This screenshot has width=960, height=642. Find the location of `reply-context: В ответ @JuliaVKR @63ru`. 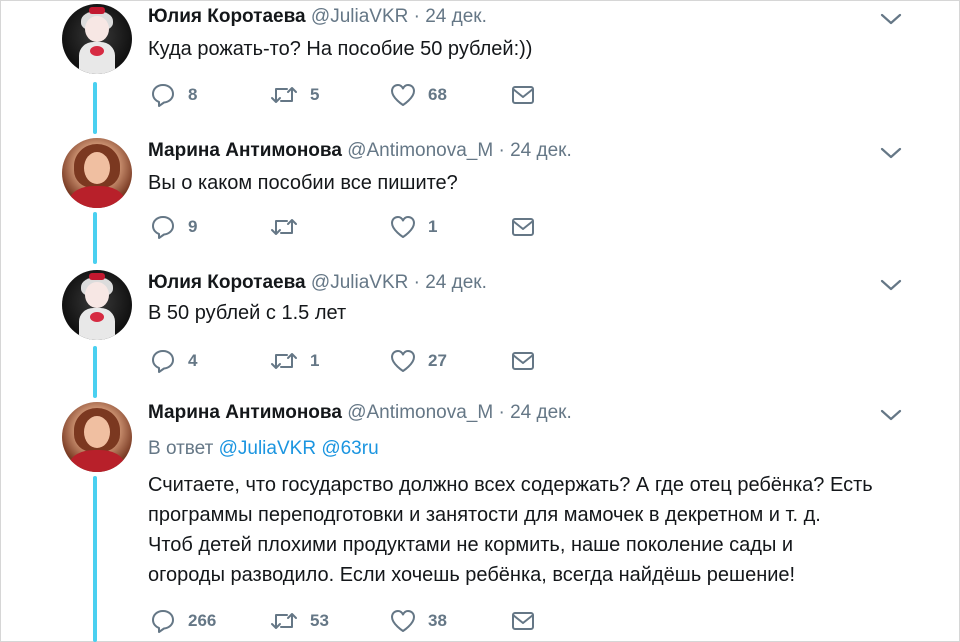

reply-context: В ответ @JuliaVKR @63ru is located at coordinates (263, 449).